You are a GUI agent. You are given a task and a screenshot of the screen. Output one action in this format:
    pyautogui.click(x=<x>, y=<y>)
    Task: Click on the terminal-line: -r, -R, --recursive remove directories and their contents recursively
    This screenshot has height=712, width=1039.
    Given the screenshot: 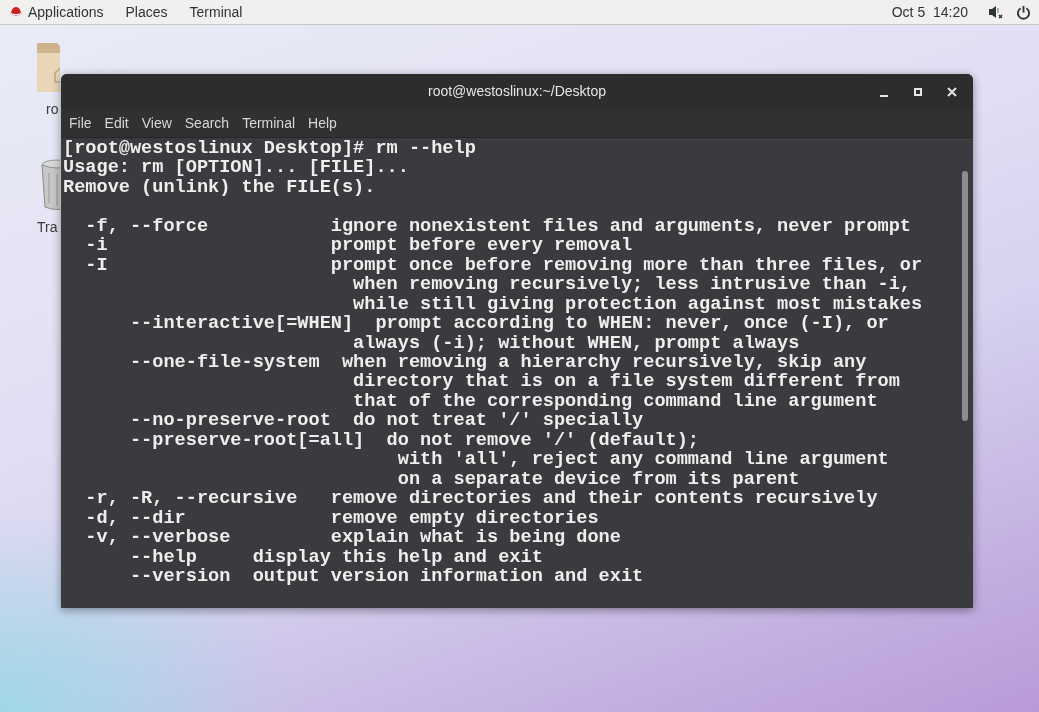 What is the action you would take?
    pyautogui.click(x=481, y=499)
    